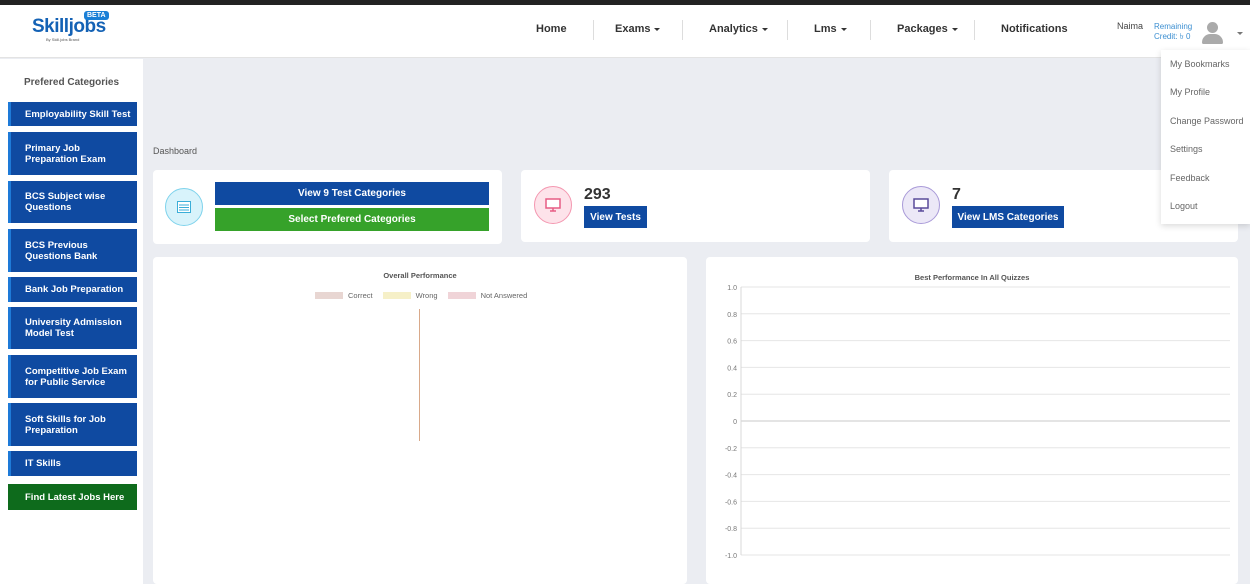 This screenshot has height=584, width=1250. I want to click on brand-logo: Skill jobs BETA By Skill.jobs Brand, so click(70, 26).